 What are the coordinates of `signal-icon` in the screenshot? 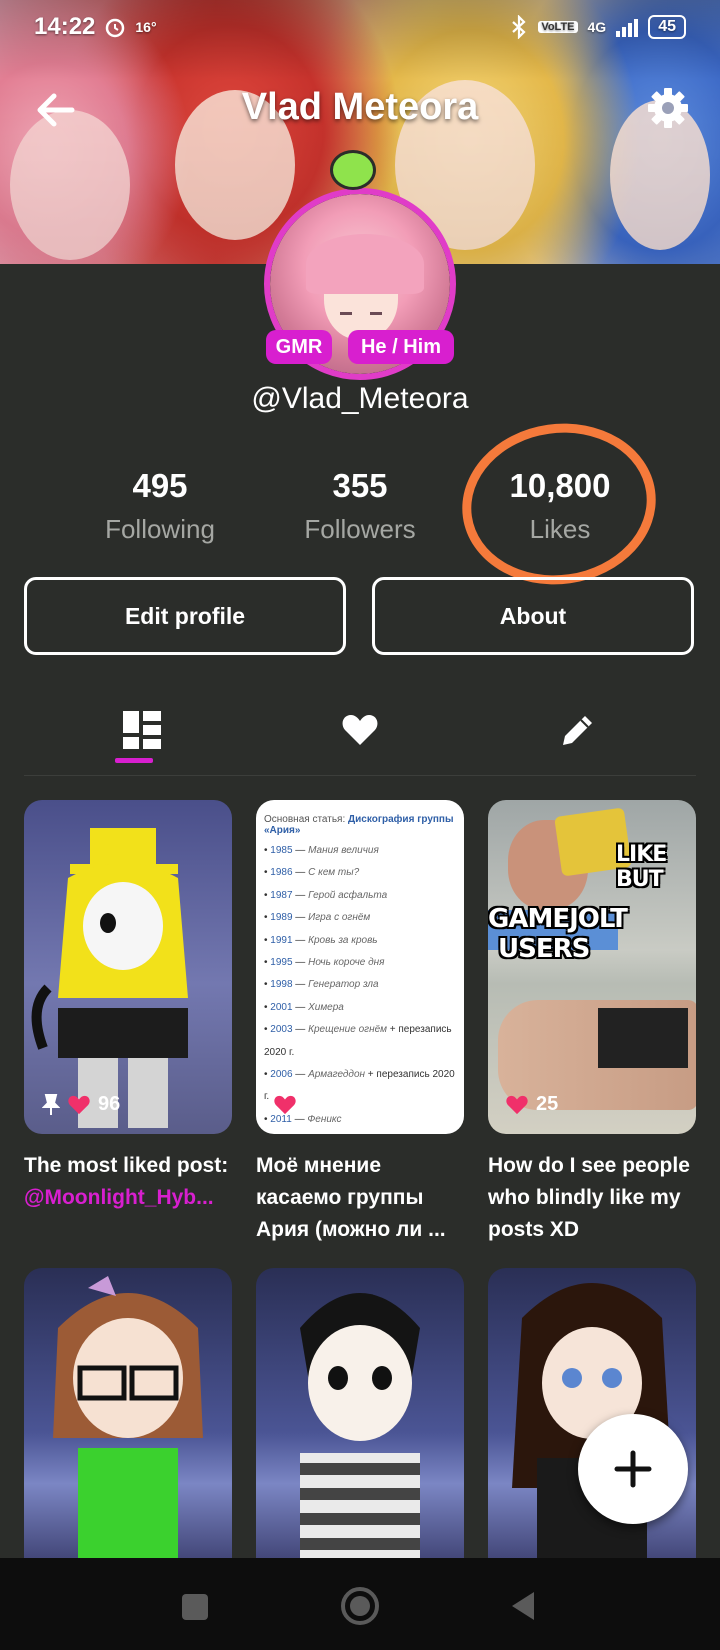 It's located at (627, 27).